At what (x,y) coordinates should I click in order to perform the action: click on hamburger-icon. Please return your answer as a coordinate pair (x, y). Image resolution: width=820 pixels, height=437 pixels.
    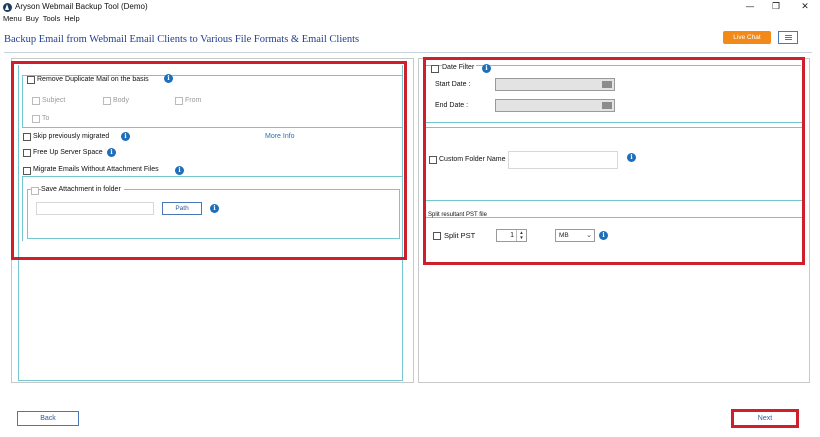
    Looking at the image, I should click on (788, 35).